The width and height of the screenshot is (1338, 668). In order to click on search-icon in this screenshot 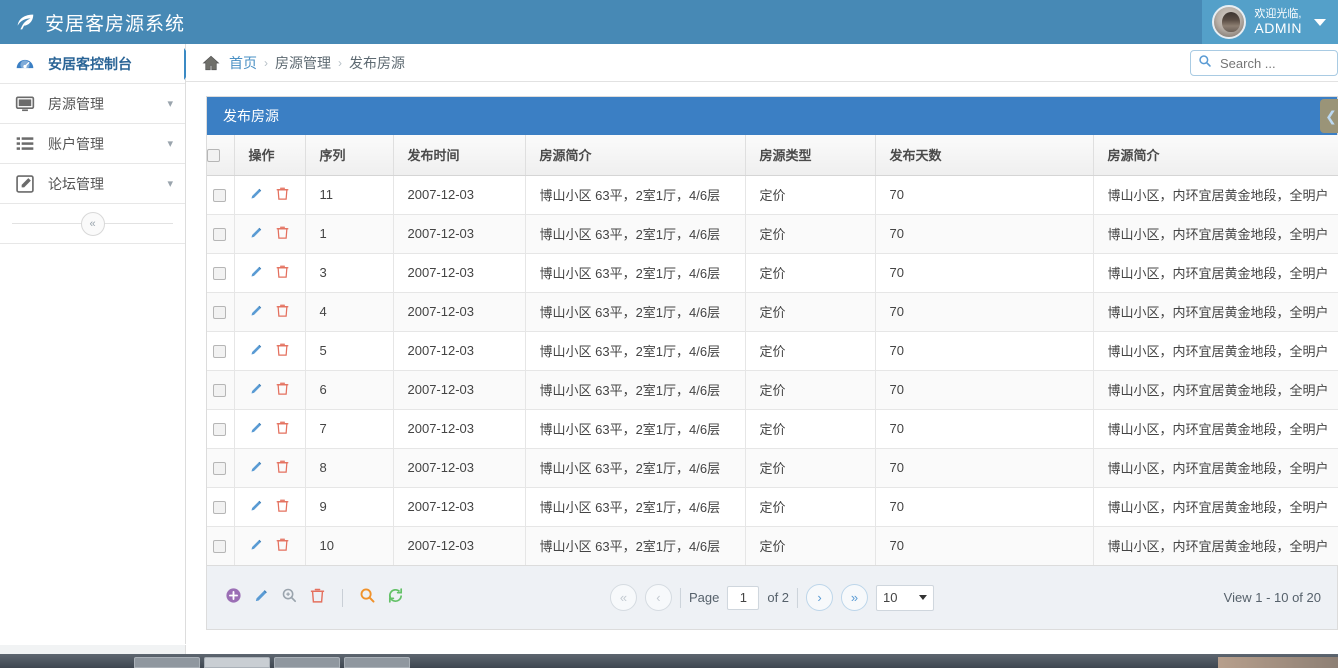, I will do `click(367, 598)`.